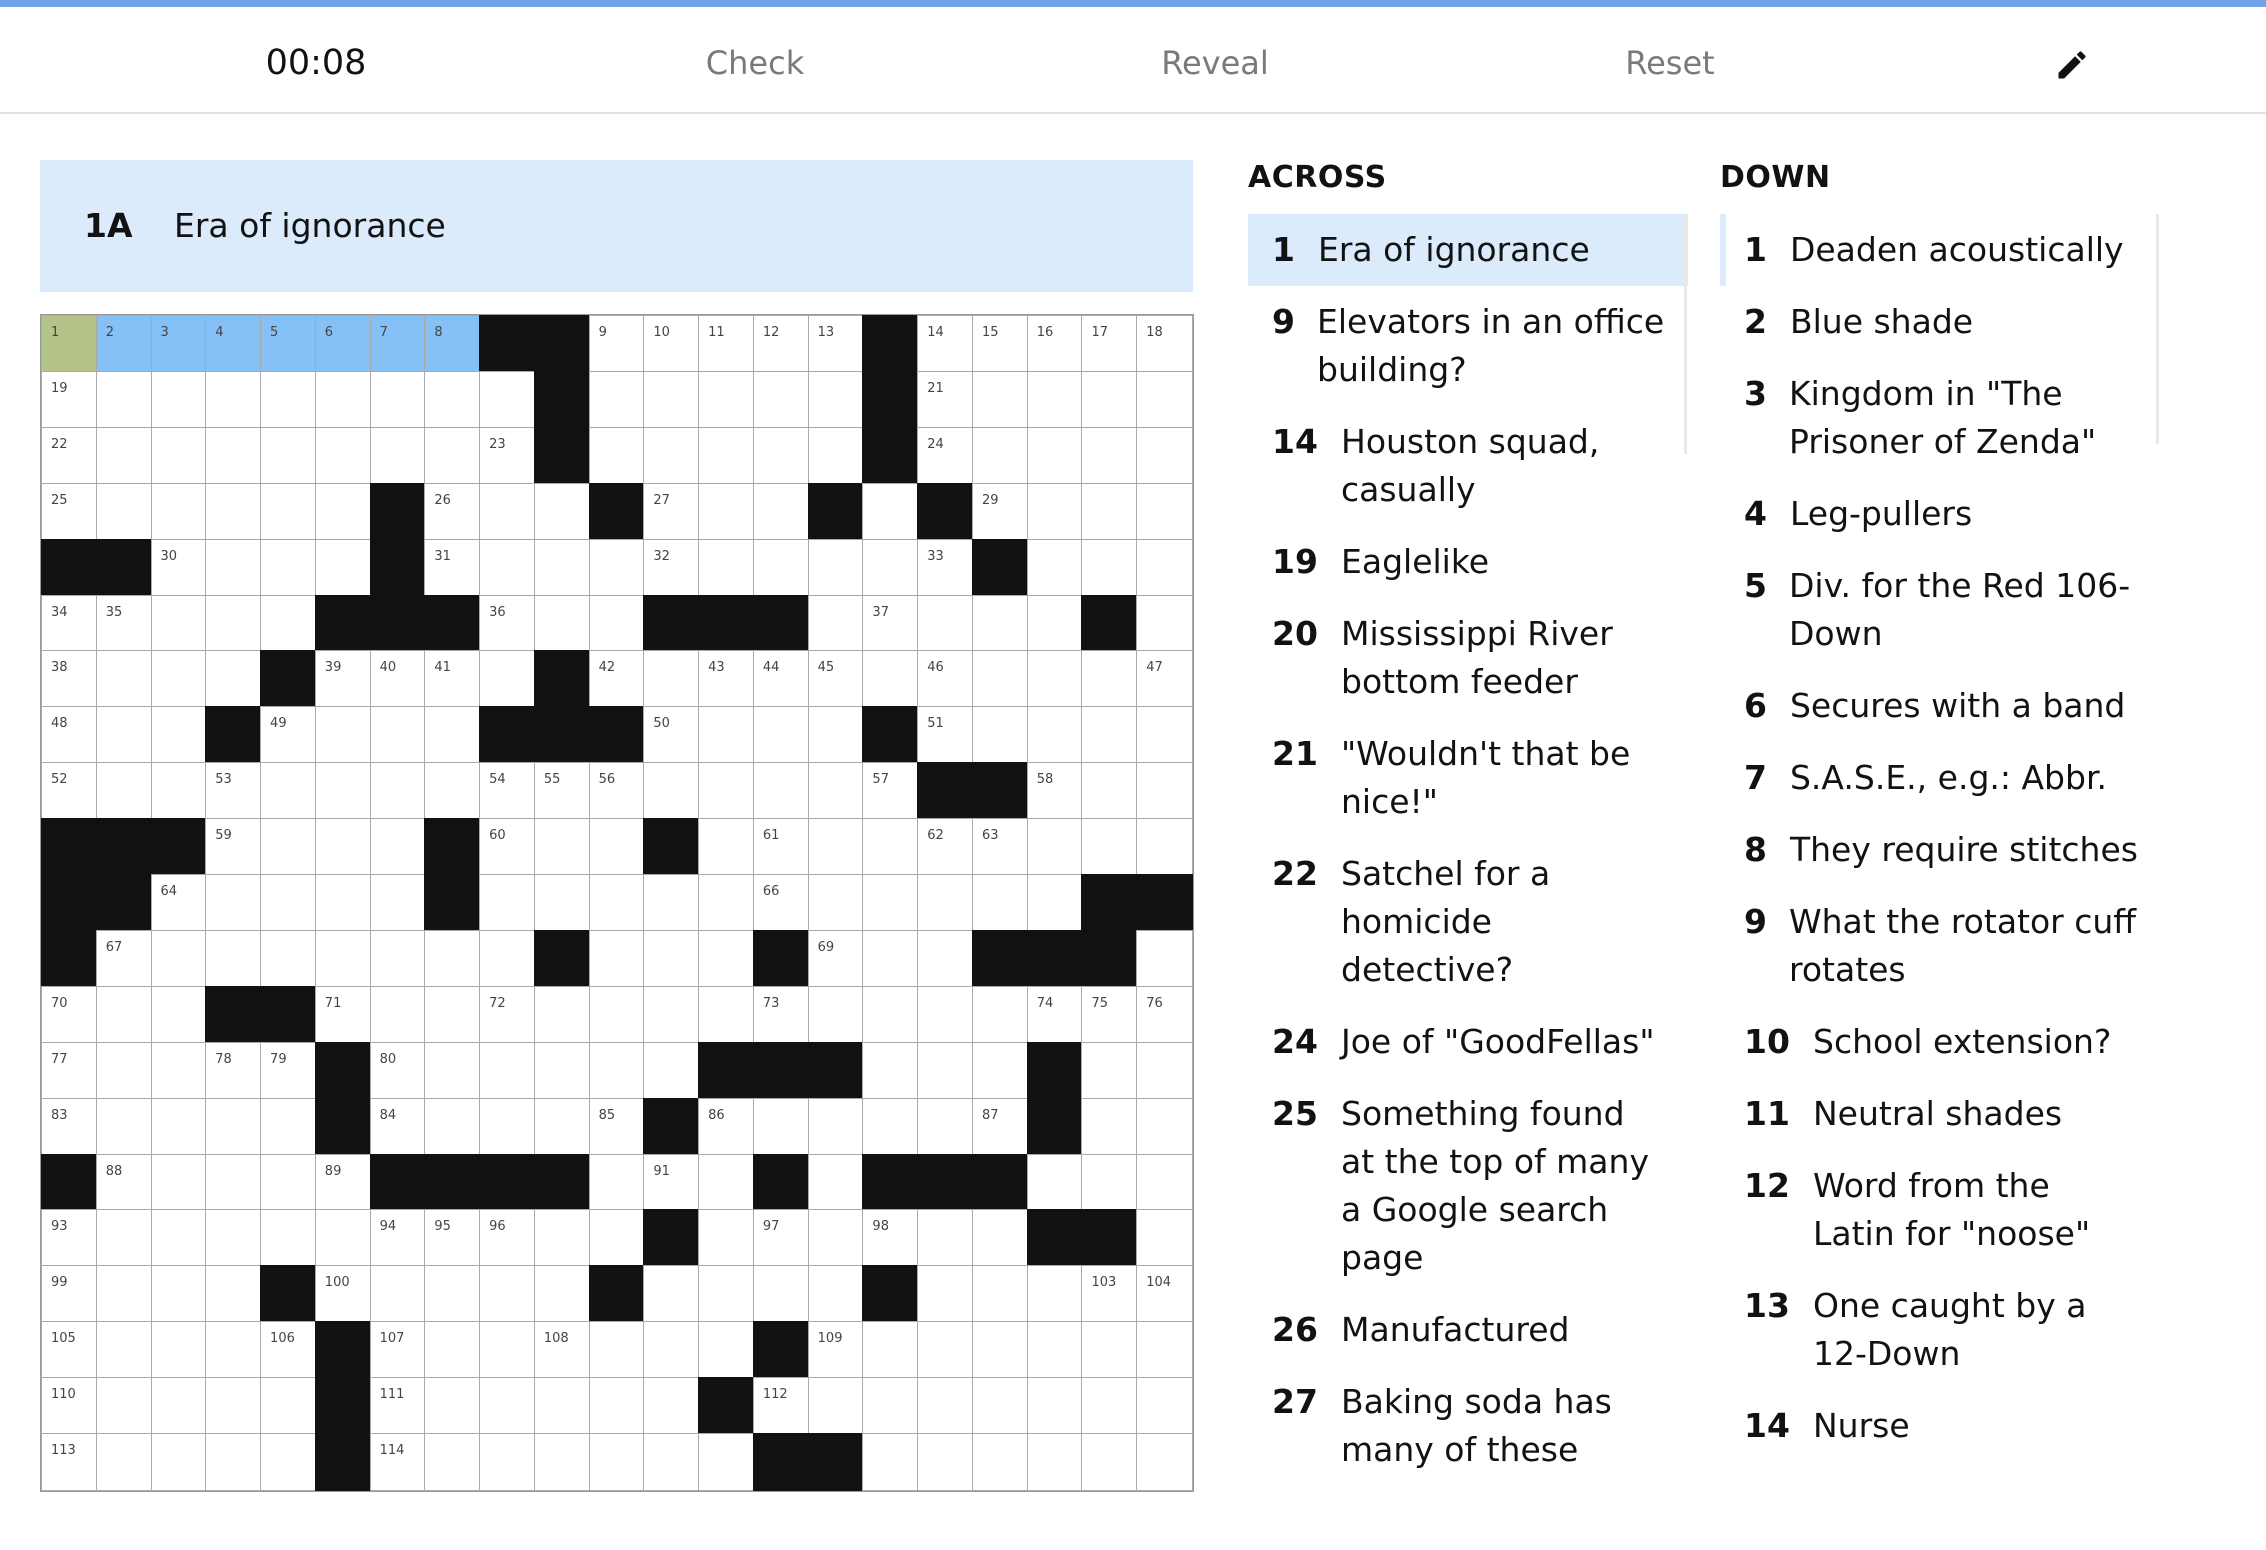  Describe the element at coordinates (1468, 466) in the screenshot. I see `across-clue-14: 14 Houston squad, casually` at that location.